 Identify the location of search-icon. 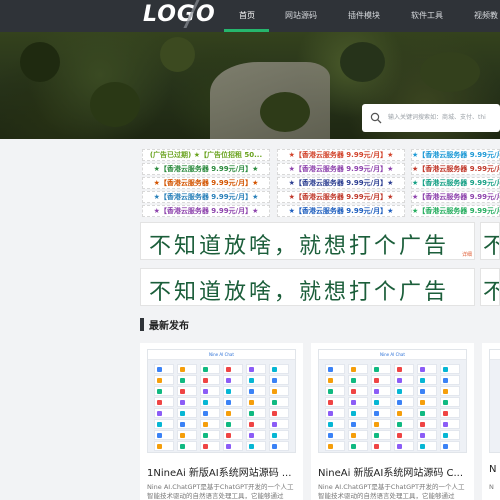
(376, 118).